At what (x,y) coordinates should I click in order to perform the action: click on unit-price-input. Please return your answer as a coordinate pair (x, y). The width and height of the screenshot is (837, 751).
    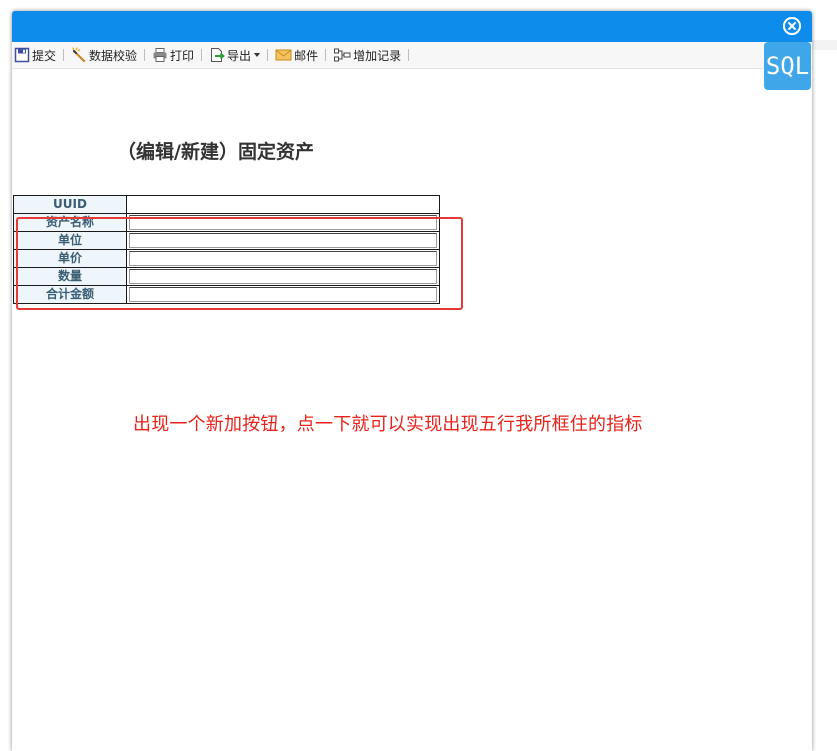
    Looking at the image, I should click on (283, 258).